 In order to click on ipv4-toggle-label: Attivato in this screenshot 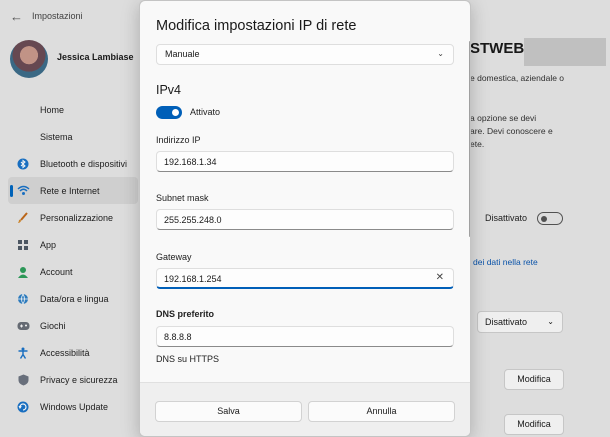, I will do `click(205, 112)`.